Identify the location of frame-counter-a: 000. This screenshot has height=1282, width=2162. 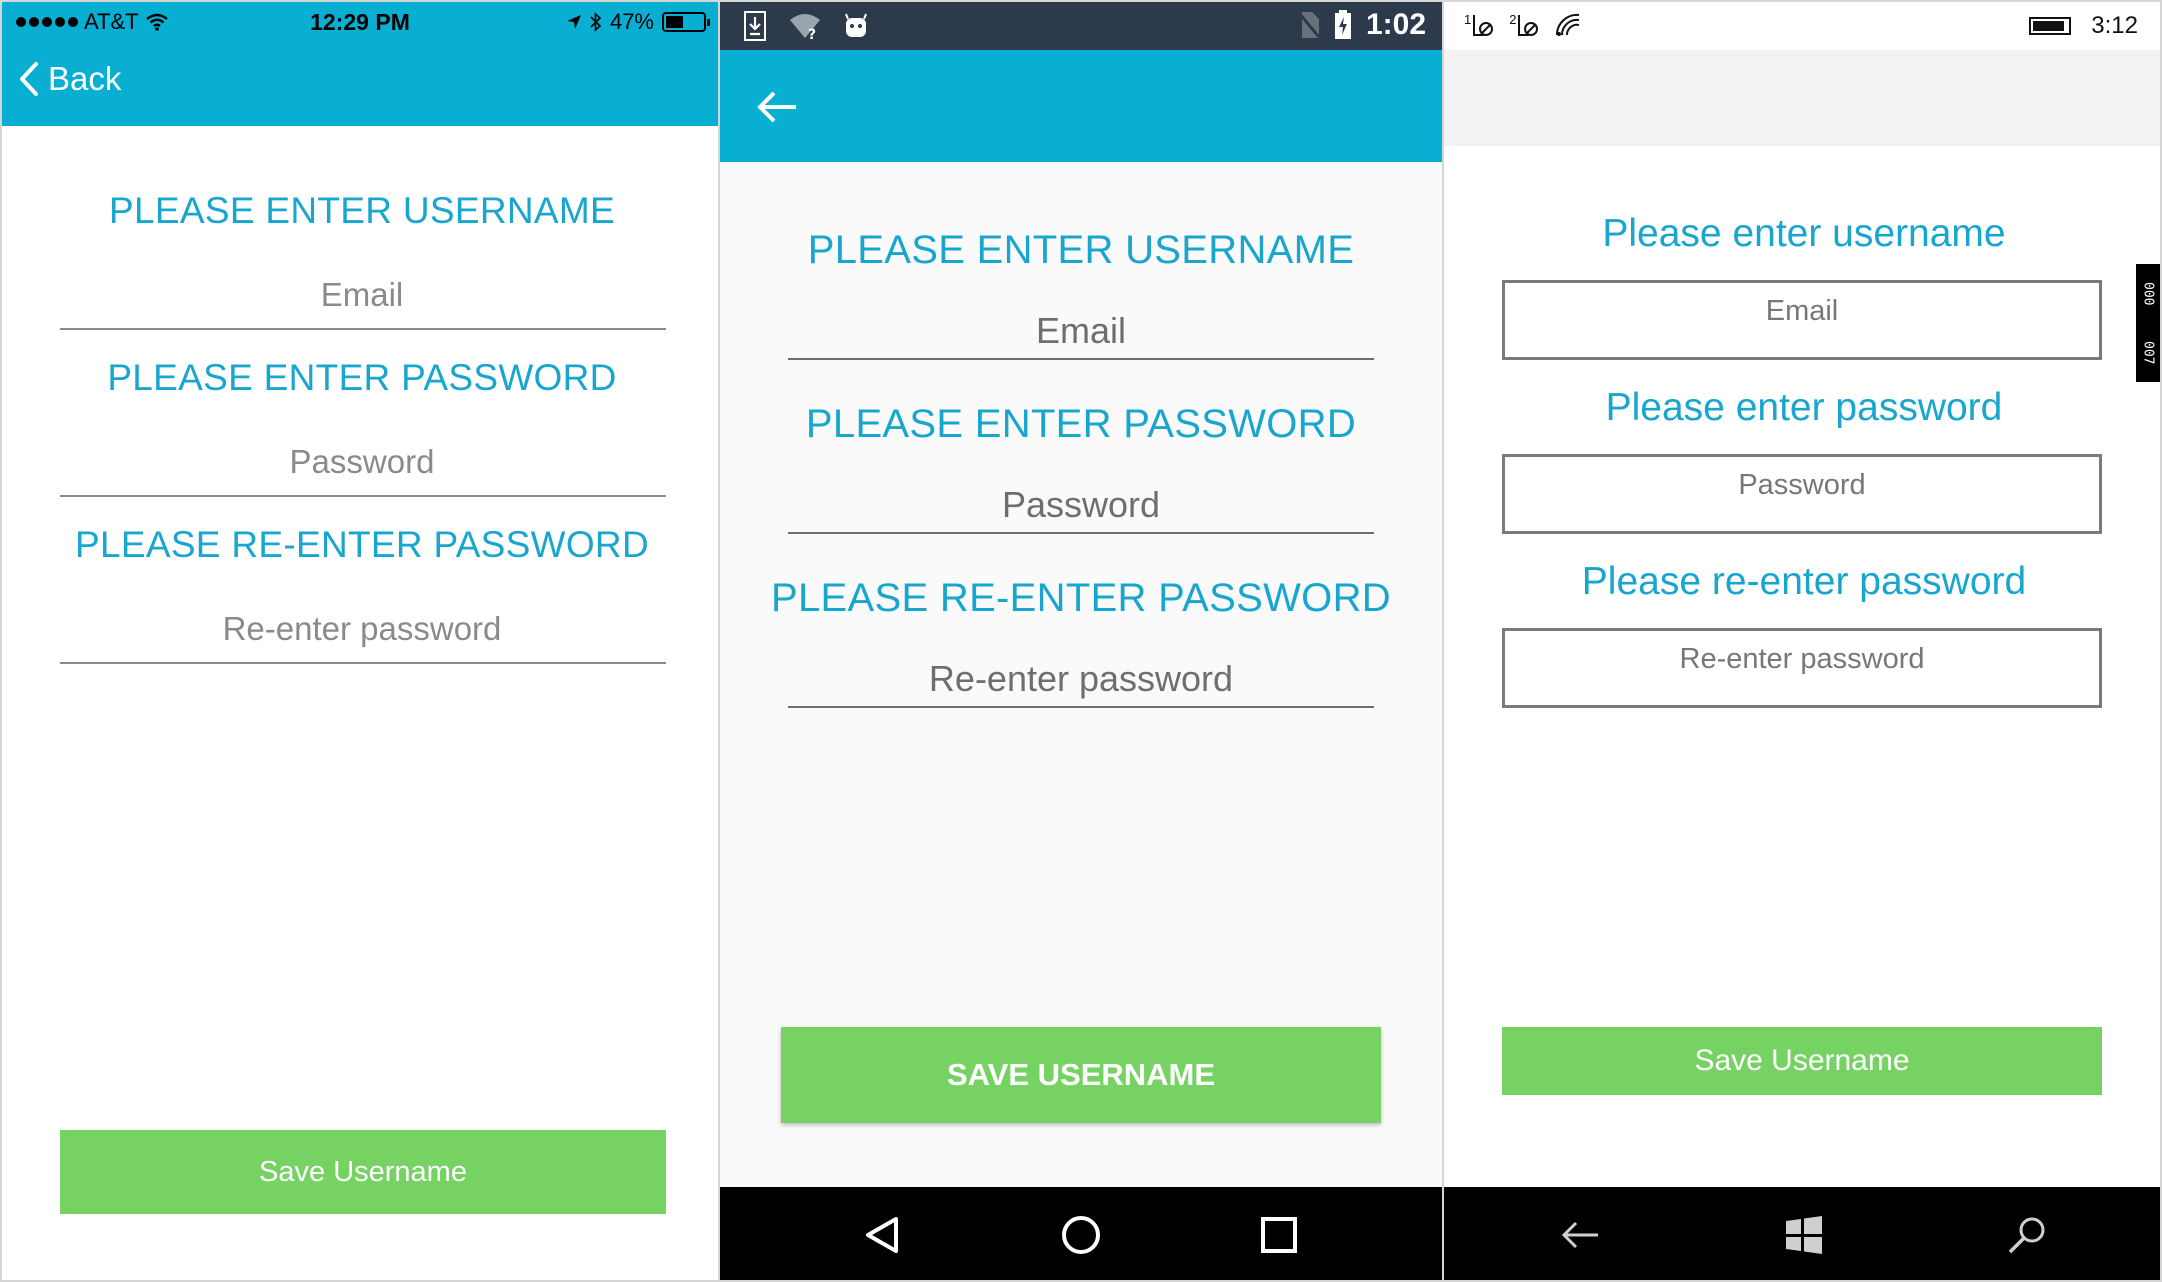
(2148, 293).